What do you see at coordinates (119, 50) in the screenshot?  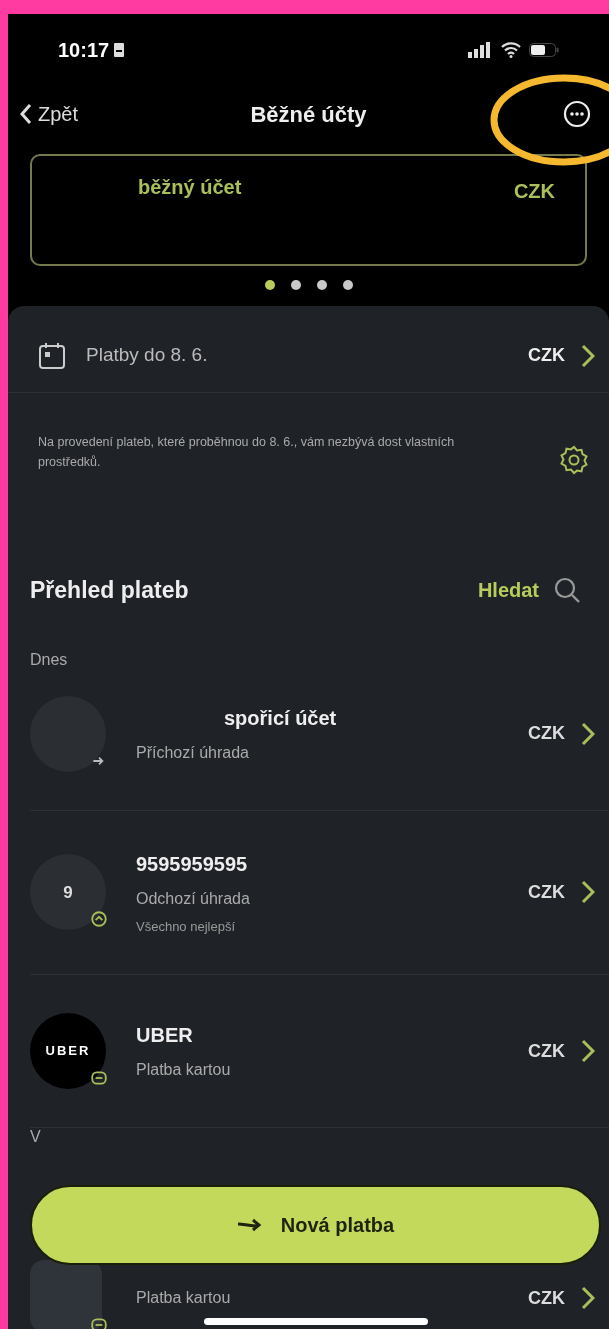 I see `sim-icon` at bounding box center [119, 50].